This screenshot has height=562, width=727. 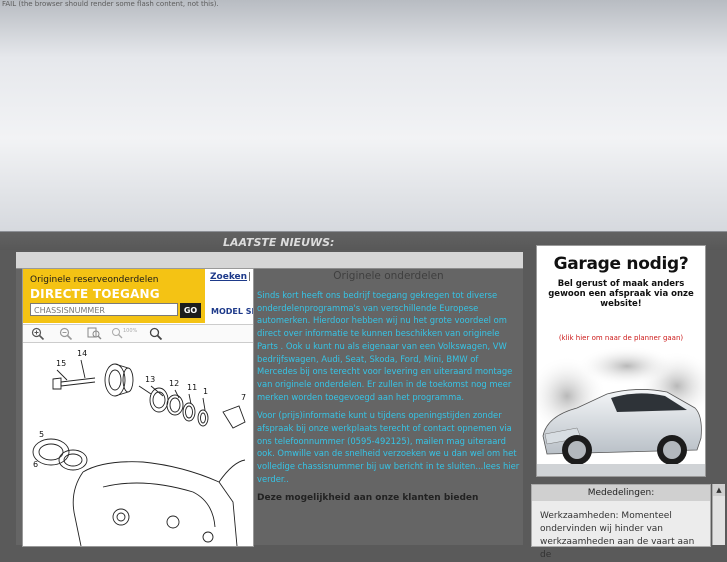 I want to click on intro-heading: Originele onderdelen, so click(x=388, y=276).